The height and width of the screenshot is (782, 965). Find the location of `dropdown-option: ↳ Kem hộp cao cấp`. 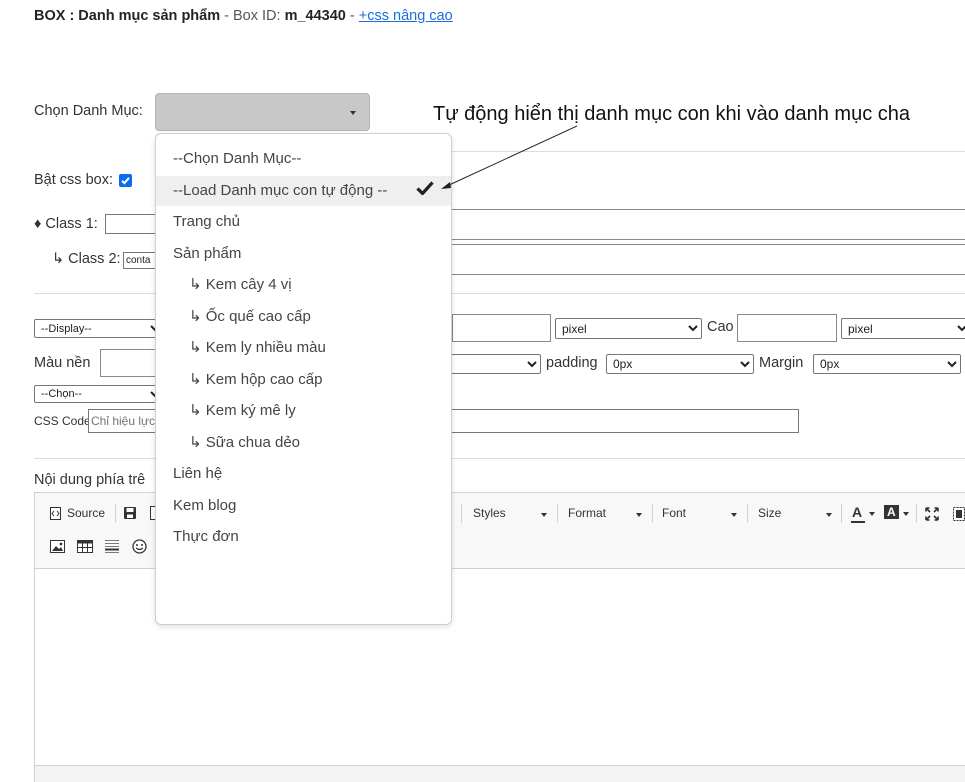

dropdown-option: ↳ Kem hộp cao cấp is located at coordinates (303, 380).